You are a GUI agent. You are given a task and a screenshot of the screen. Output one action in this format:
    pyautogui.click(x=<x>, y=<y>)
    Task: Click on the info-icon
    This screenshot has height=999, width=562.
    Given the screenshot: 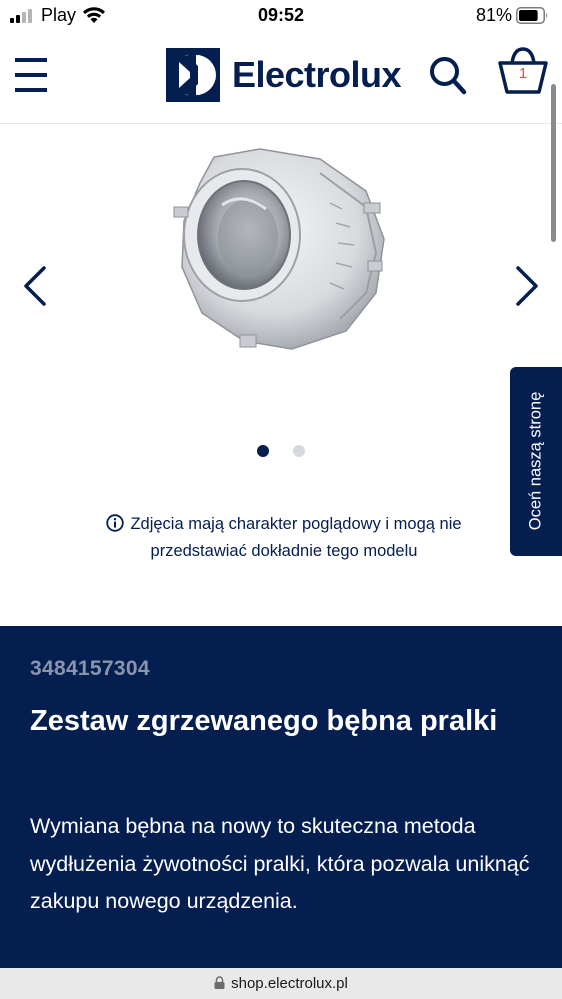 What is the action you would take?
    pyautogui.click(x=115, y=523)
    